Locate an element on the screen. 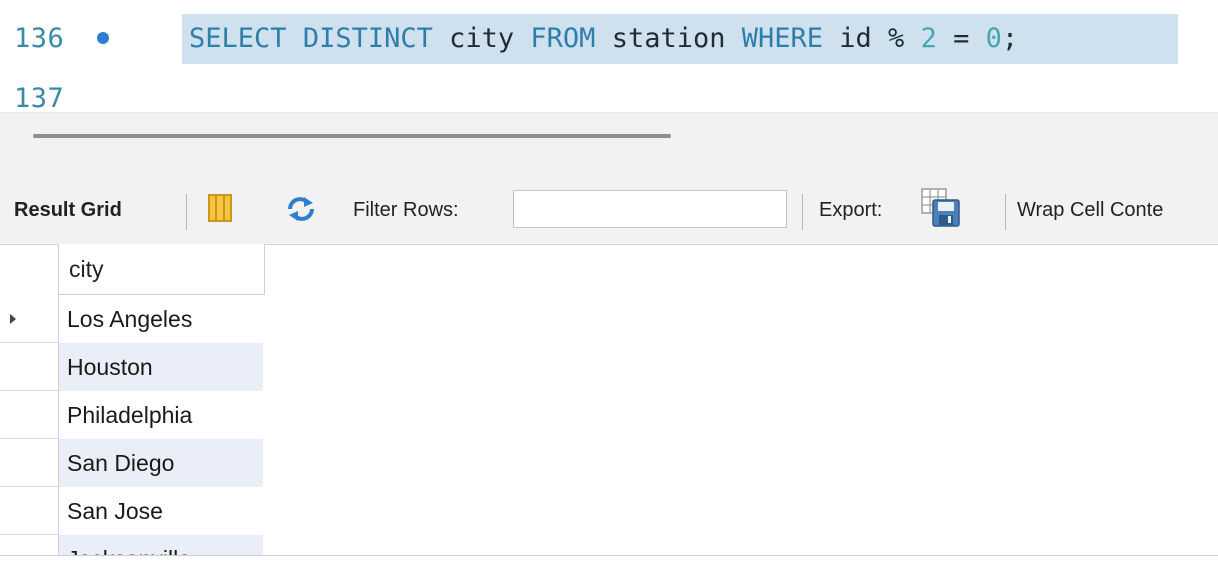 This screenshot has width=1218, height=561. row-pointer-icon is located at coordinates (13, 319).